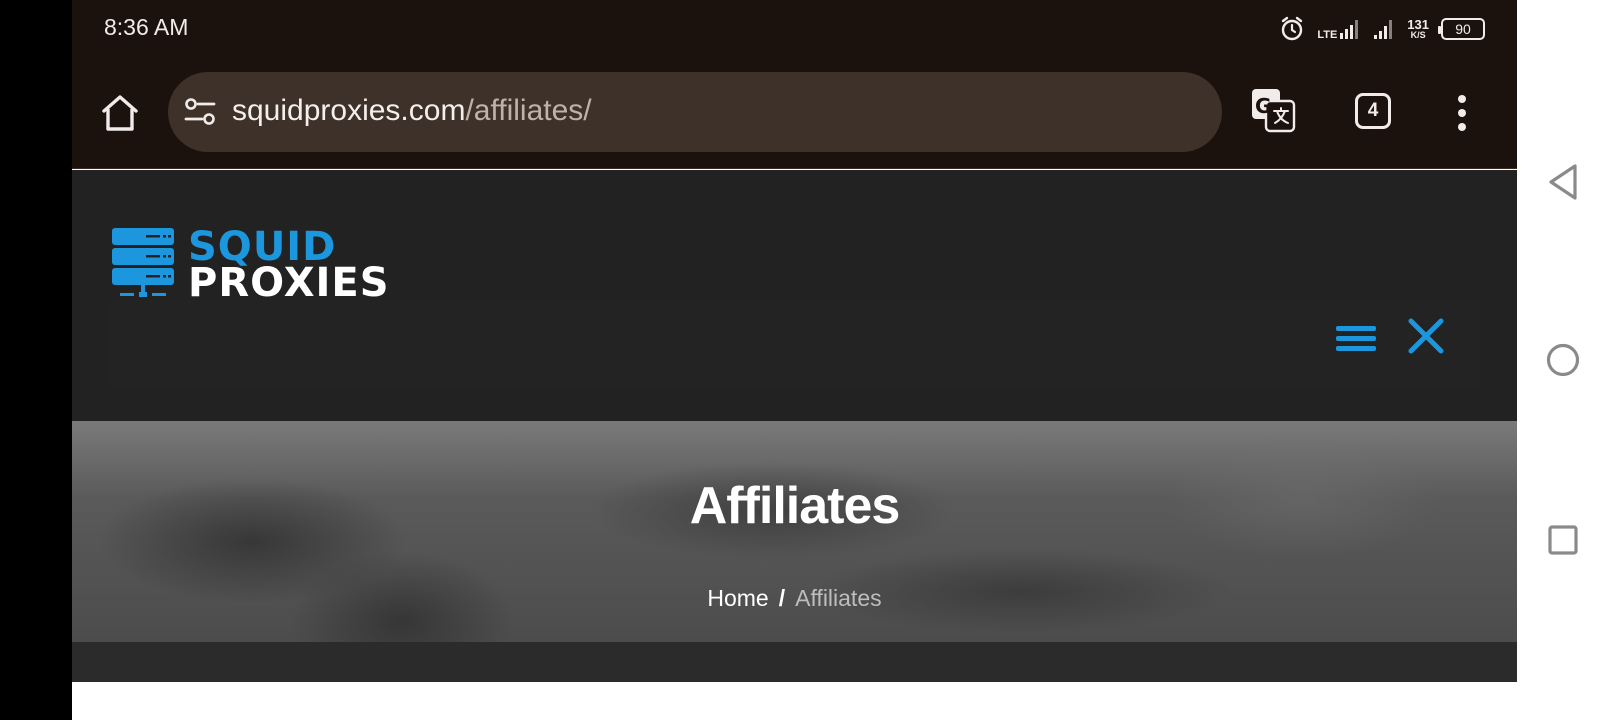 The image size is (1612, 720). Describe the element at coordinates (1292, 28) in the screenshot. I see `alarm-icon` at that location.